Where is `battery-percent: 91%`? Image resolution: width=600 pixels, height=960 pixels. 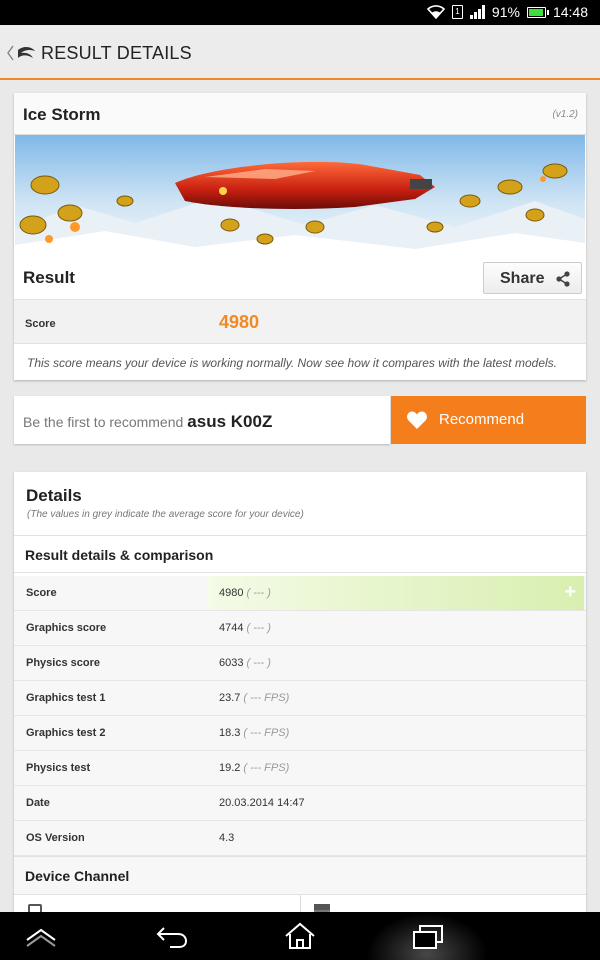 battery-percent: 91% is located at coordinates (505, 12).